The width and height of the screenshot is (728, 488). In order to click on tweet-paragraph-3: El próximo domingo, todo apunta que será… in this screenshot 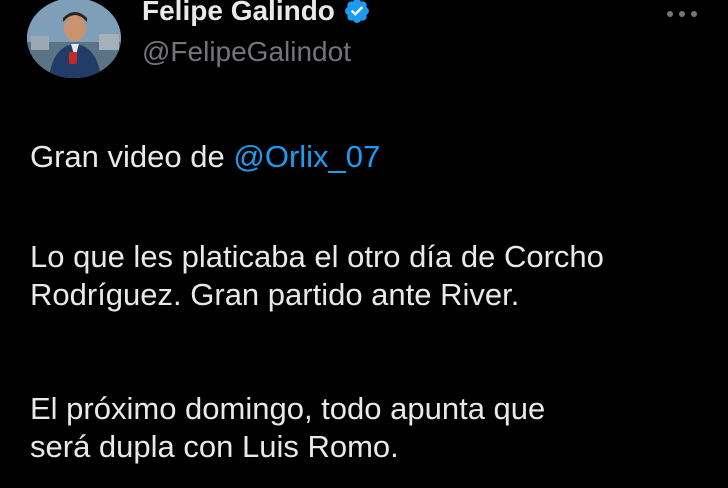, I will do `click(287, 428)`.